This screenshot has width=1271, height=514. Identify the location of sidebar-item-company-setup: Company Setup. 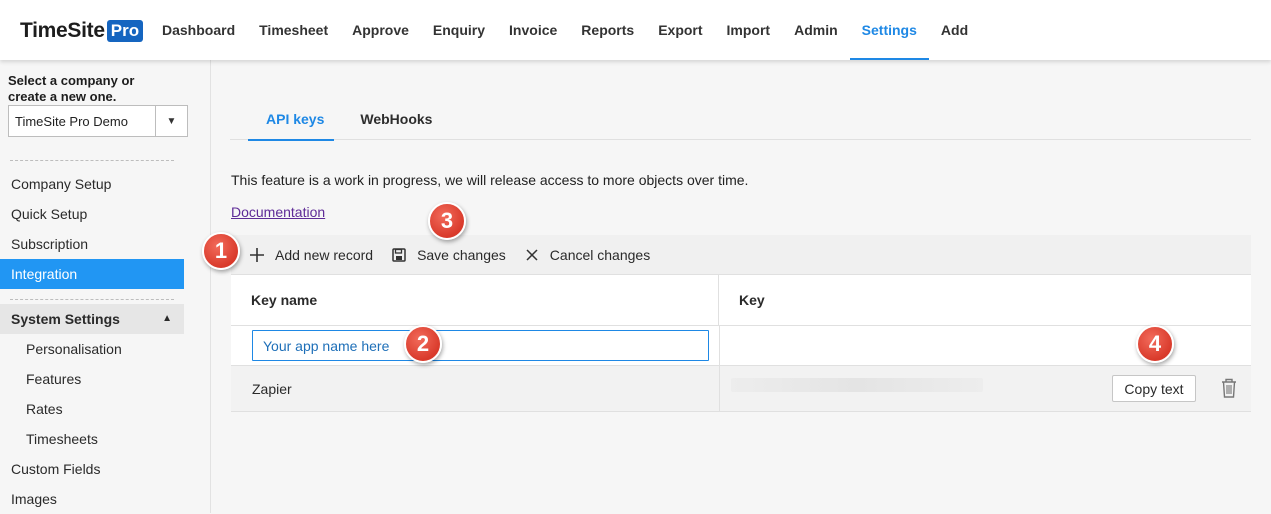
(92, 184).